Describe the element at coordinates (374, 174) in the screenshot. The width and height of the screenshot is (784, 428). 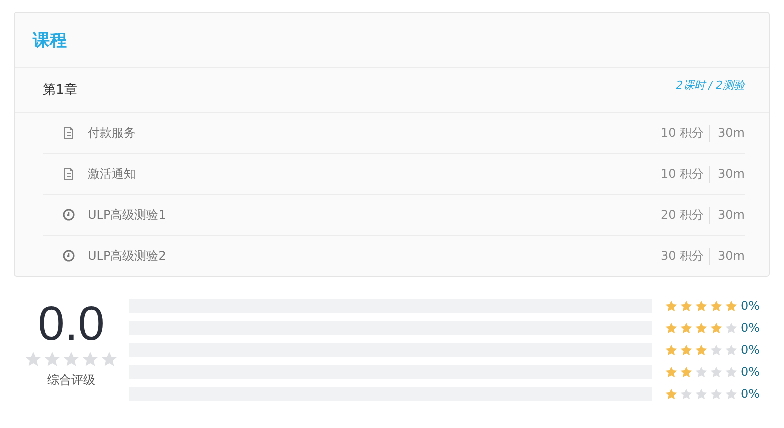
I see `lesson-title: 激活通知` at that location.